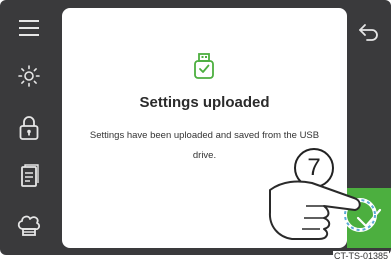 This screenshot has width=391, height=263. Describe the element at coordinates (204, 66) in the screenshot. I see `usb-drive-check-icon` at that location.